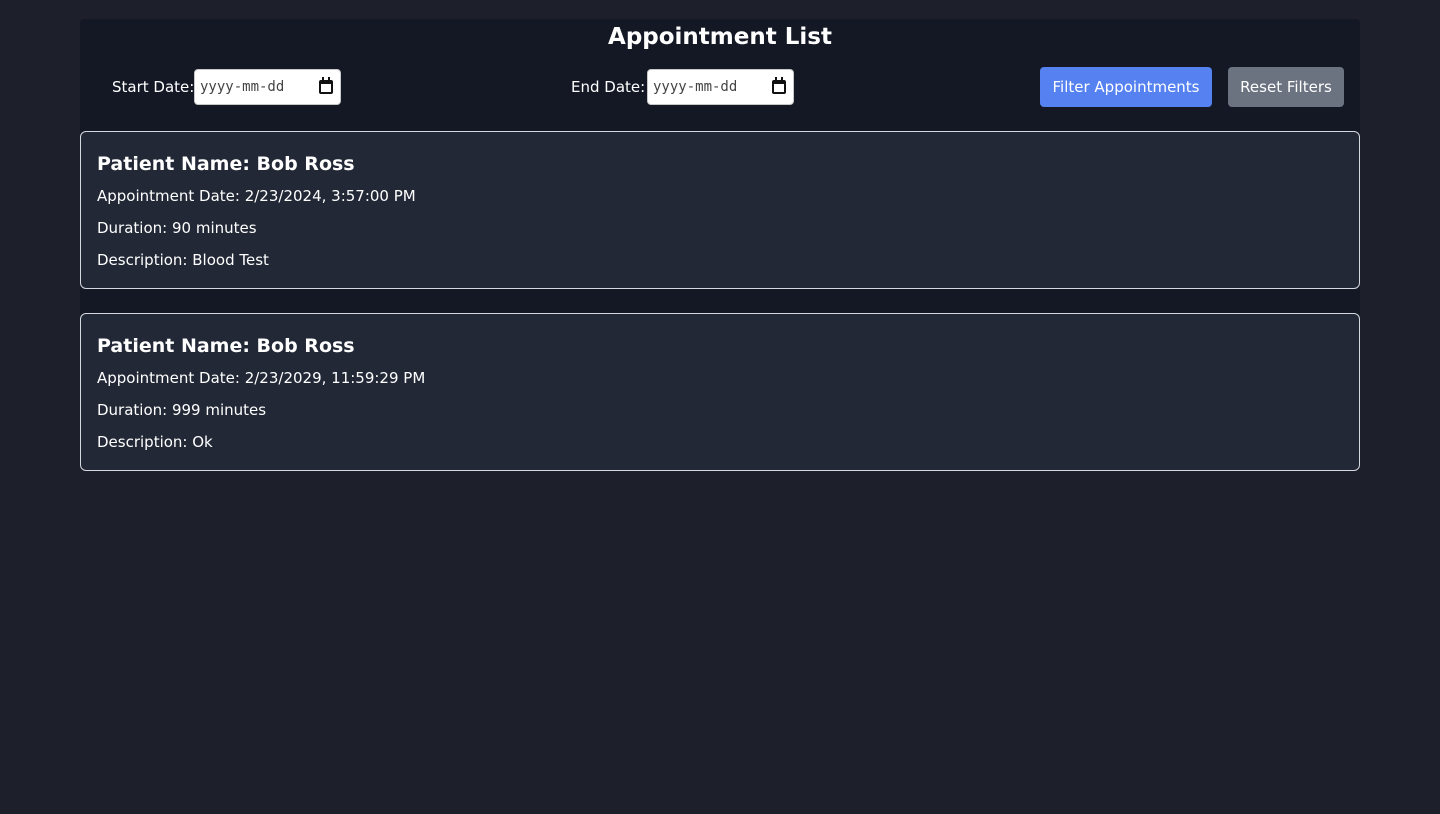  Describe the element at coordinates (155, 442) in the screenshot. I see `appointment-description: Description: Ok` at that location.